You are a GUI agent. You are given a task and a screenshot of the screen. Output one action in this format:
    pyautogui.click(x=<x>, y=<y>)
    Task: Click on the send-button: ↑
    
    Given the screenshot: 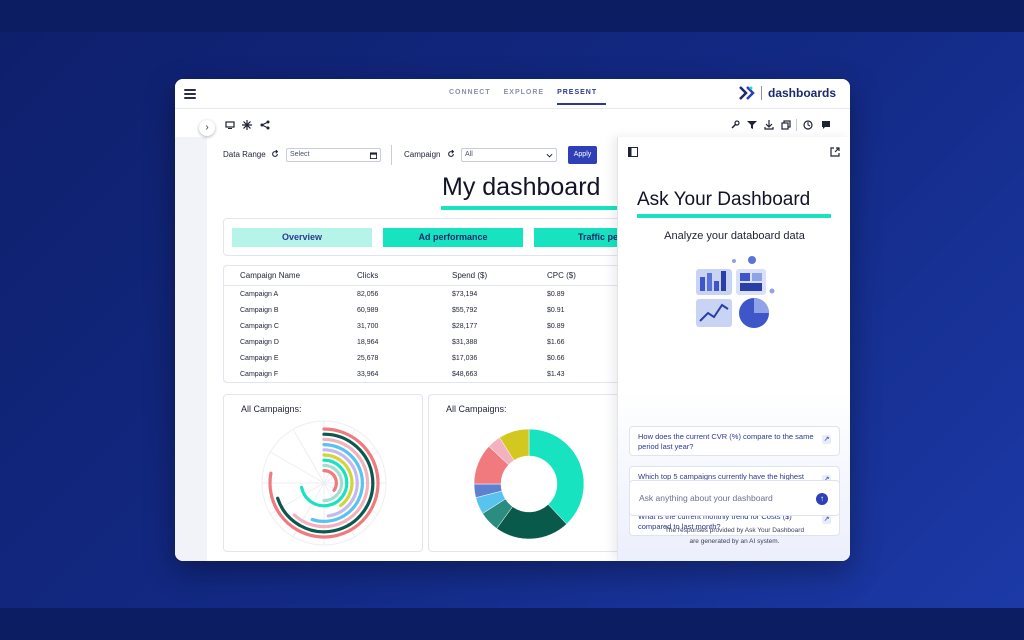 What is the action you would take?
    pyautogui.click(x=822, y=499)
    